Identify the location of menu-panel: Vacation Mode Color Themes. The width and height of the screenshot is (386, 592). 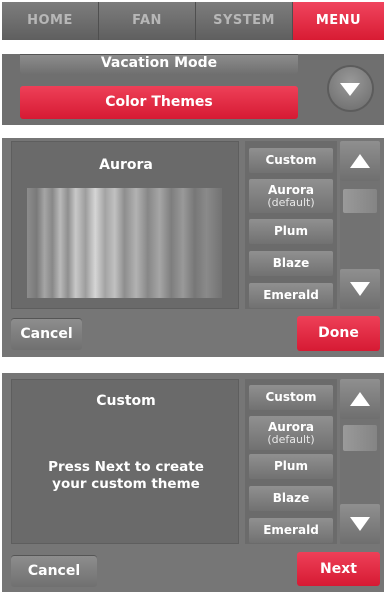
(193, 89).